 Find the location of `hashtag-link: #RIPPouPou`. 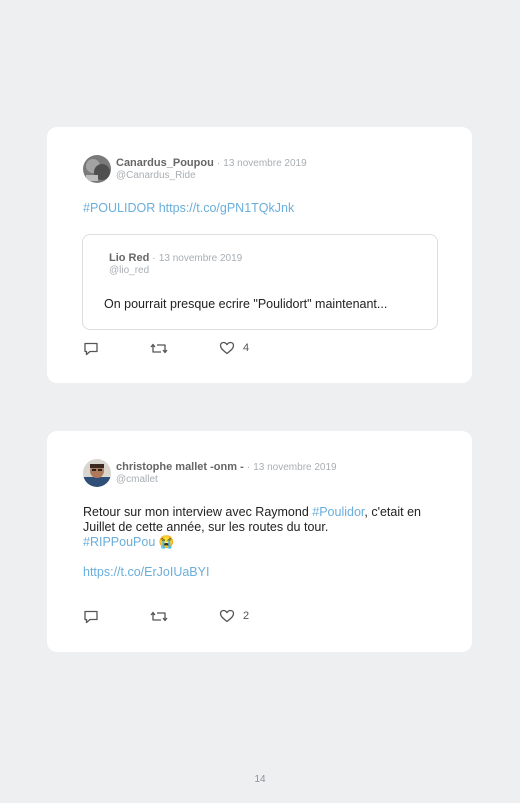

hashtag-link: #RIPPouPou is located at coordinates (119, 542).